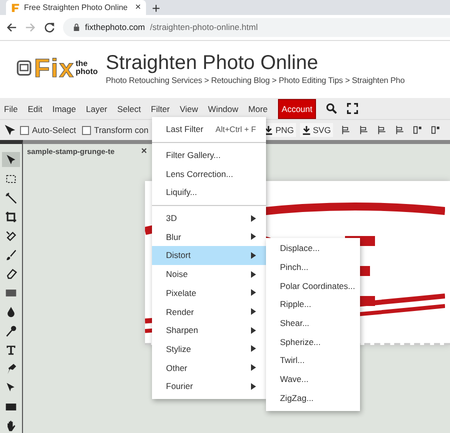 Image resolution: width=450 pixels, height=433 pixels. What do you see at coordinates (256, 27) in the screenshot?
I see `address-field: fixthephoto.com /straighten-photo-online.html` at bounding box center [256, 27].